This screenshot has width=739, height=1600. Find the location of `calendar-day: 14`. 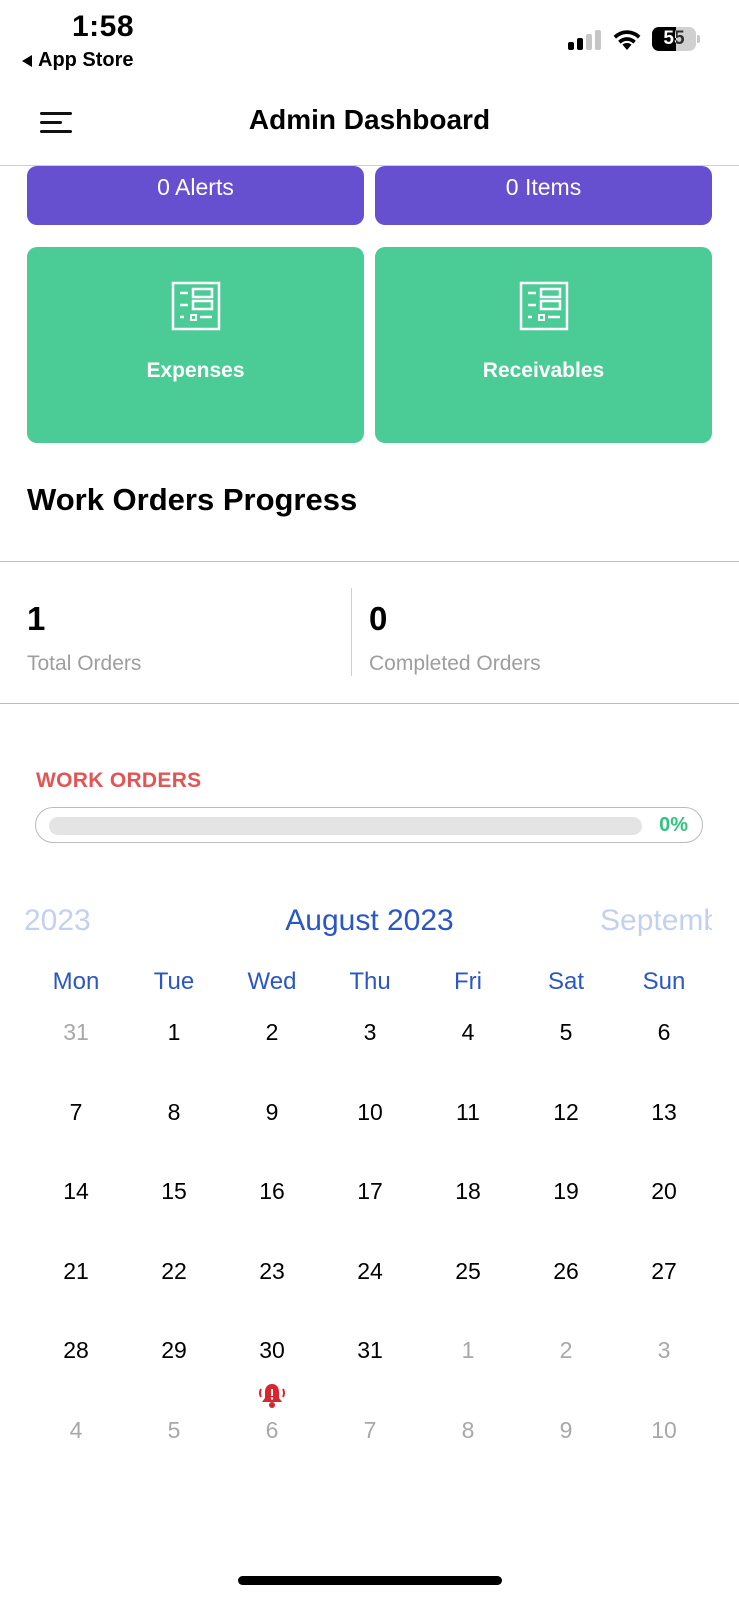

calendar-day: 14 is located at coordinates (76, 1205).